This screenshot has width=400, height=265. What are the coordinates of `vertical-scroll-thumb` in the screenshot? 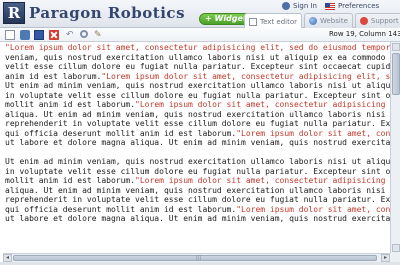 It's located at (396, 74).